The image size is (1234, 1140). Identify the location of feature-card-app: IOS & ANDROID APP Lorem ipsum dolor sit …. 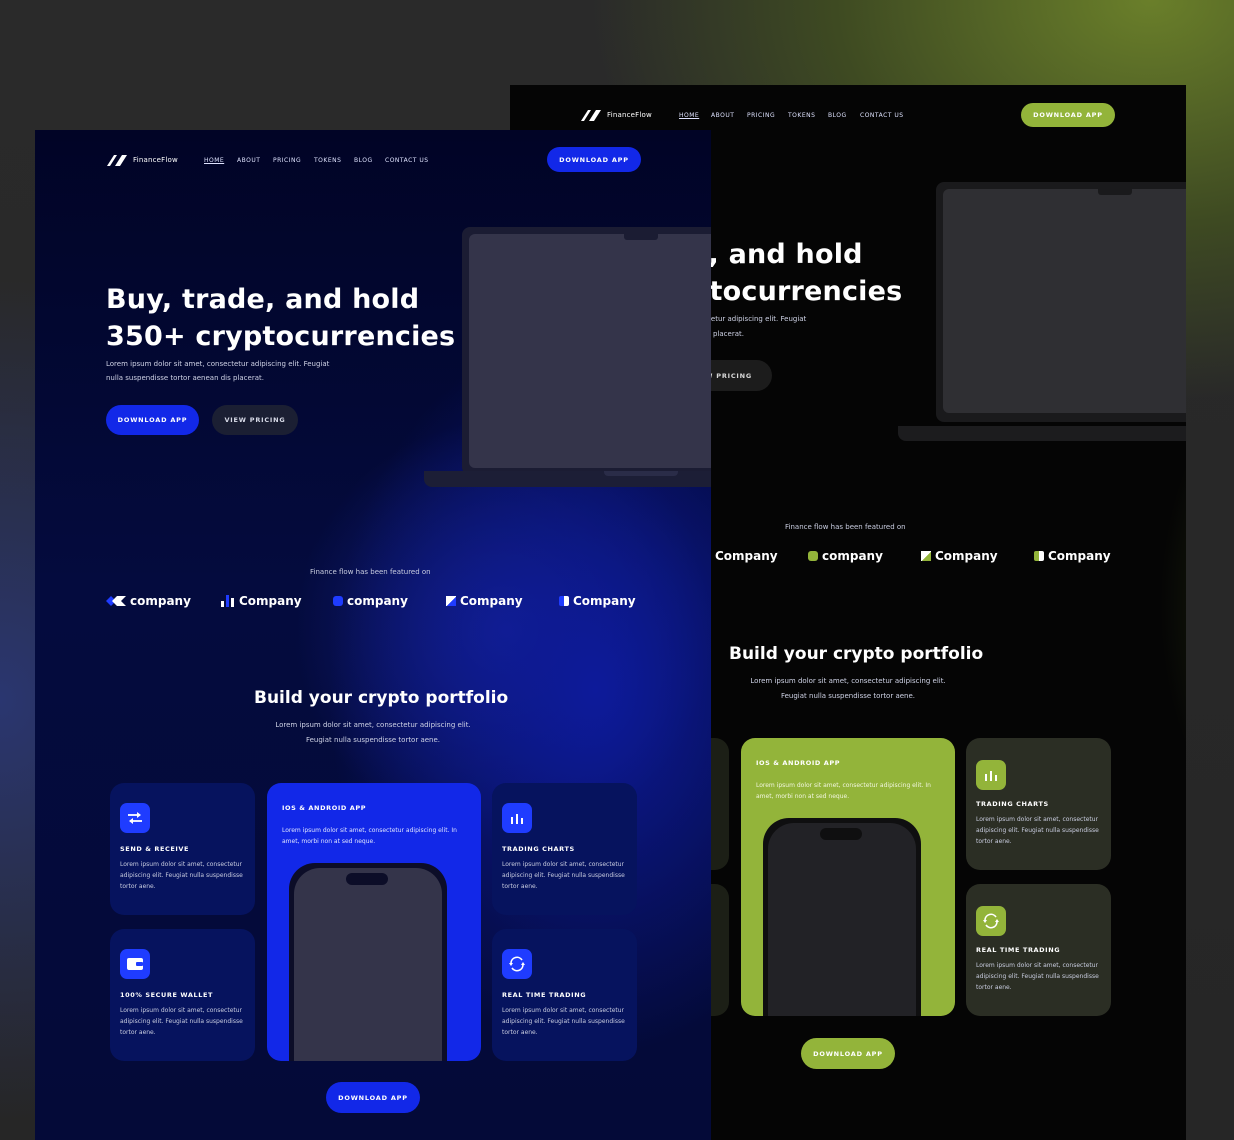
(848, 877).